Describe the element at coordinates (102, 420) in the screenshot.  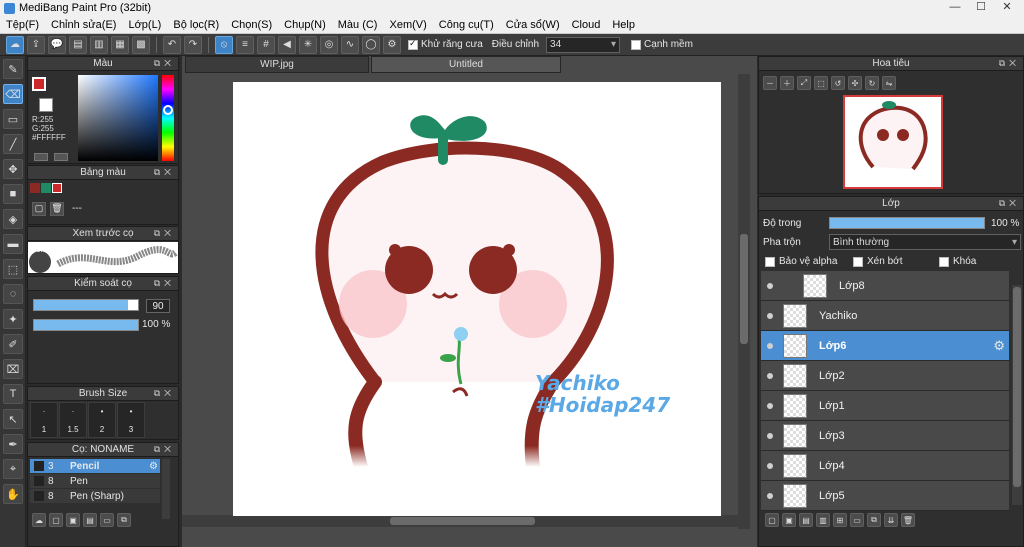
I see `brush-size-preset: • 2` at that location.